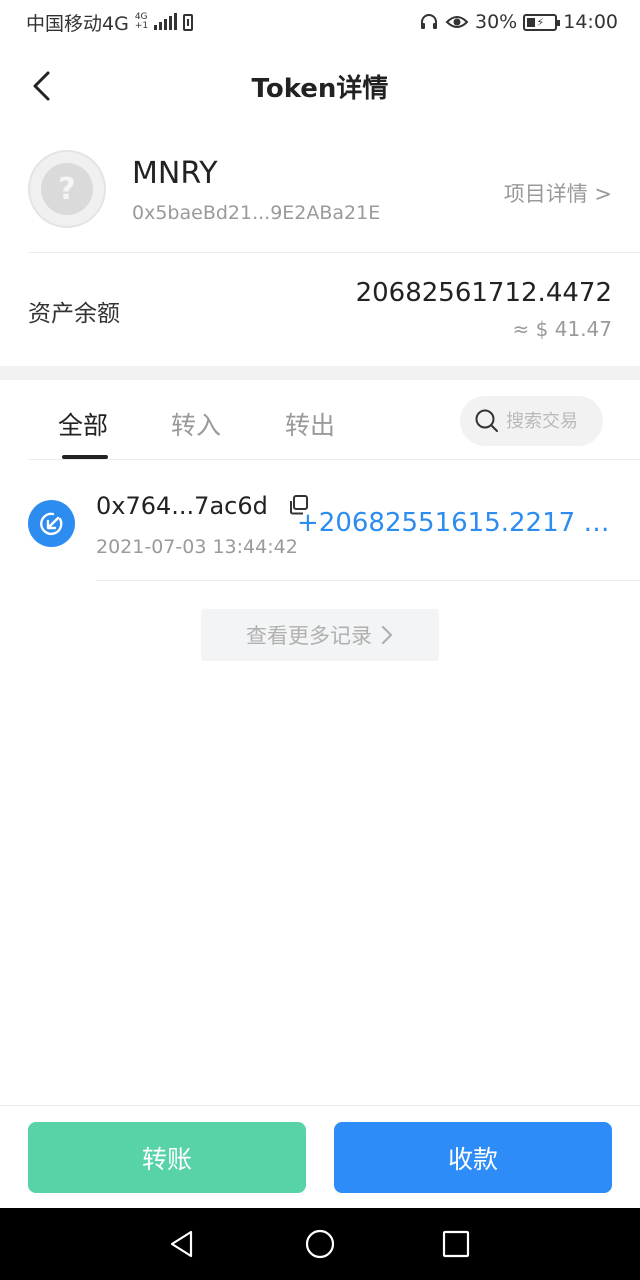 The width and height of the screenshot is (640, 1280). Describe the element at coordinates (590, 22) in the screenshot. I see `clock-time: 14:00` at that location.